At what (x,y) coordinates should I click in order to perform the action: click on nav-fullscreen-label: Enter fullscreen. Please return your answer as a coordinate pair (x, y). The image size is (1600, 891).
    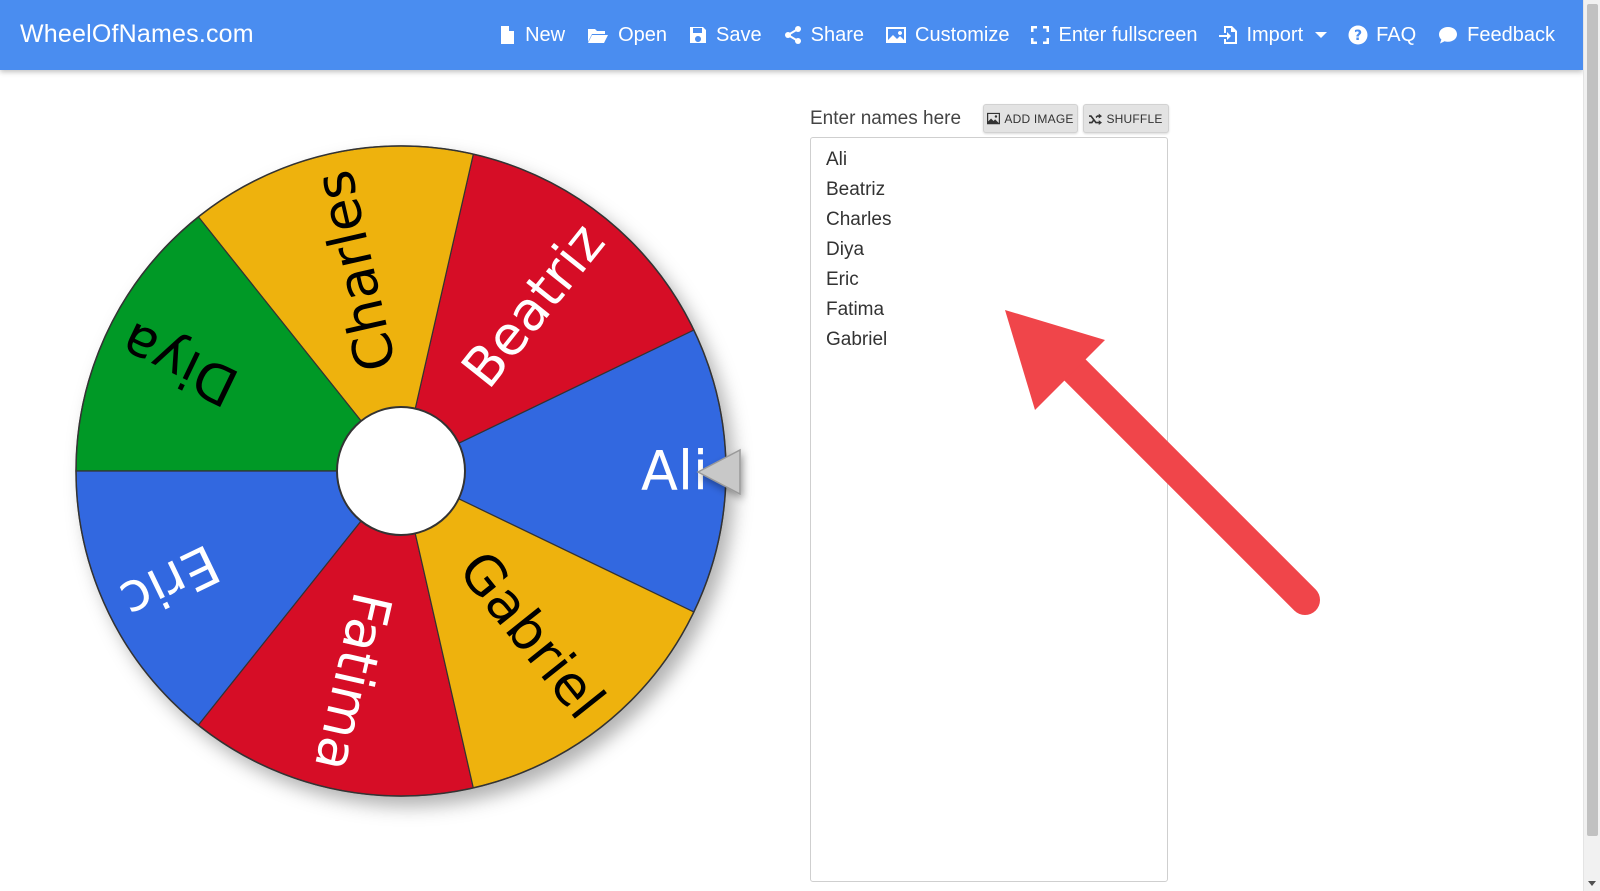
    Looking at the image, I should click on (1128, 34).